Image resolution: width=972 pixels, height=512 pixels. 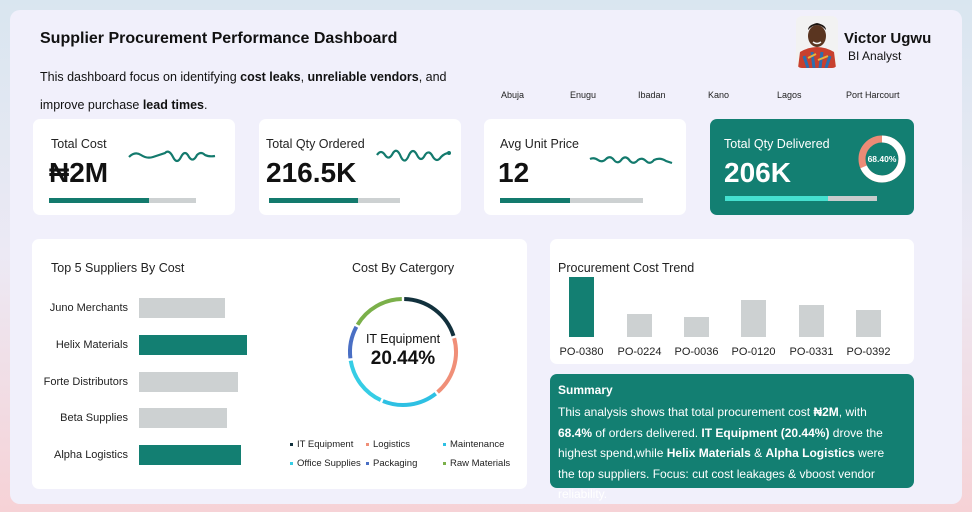 What do you see at coordinates (79, 144) in the screenshot?
I see `kpi-label: Total Cost` at bounding box center [79, 144].